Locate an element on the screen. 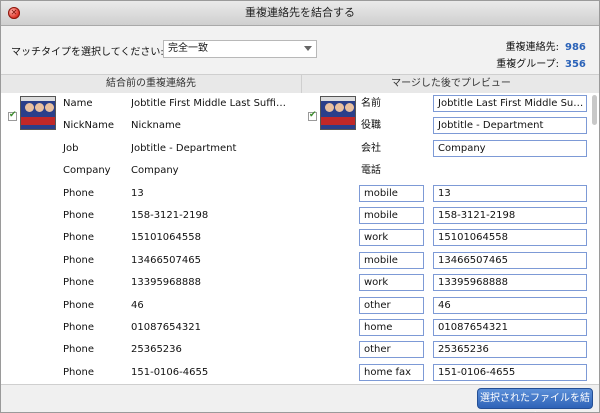 This screenshot has width=600, height=413. table-row: Job Jobtitle - Department 会社 Company is located at coordinates (300, 149).